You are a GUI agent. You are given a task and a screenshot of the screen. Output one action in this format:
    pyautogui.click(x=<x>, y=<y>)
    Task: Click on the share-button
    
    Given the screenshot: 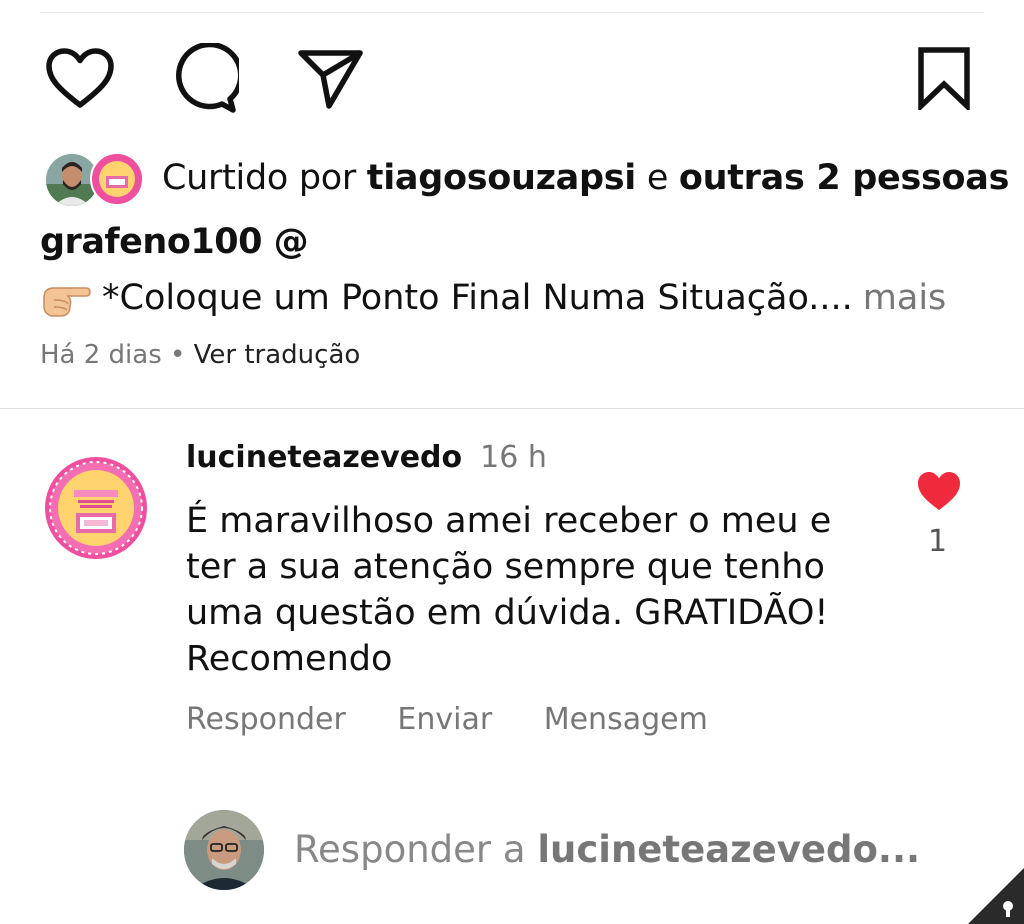 What is the action you would take?
    pyautogui.click(x=330, y=78)
    